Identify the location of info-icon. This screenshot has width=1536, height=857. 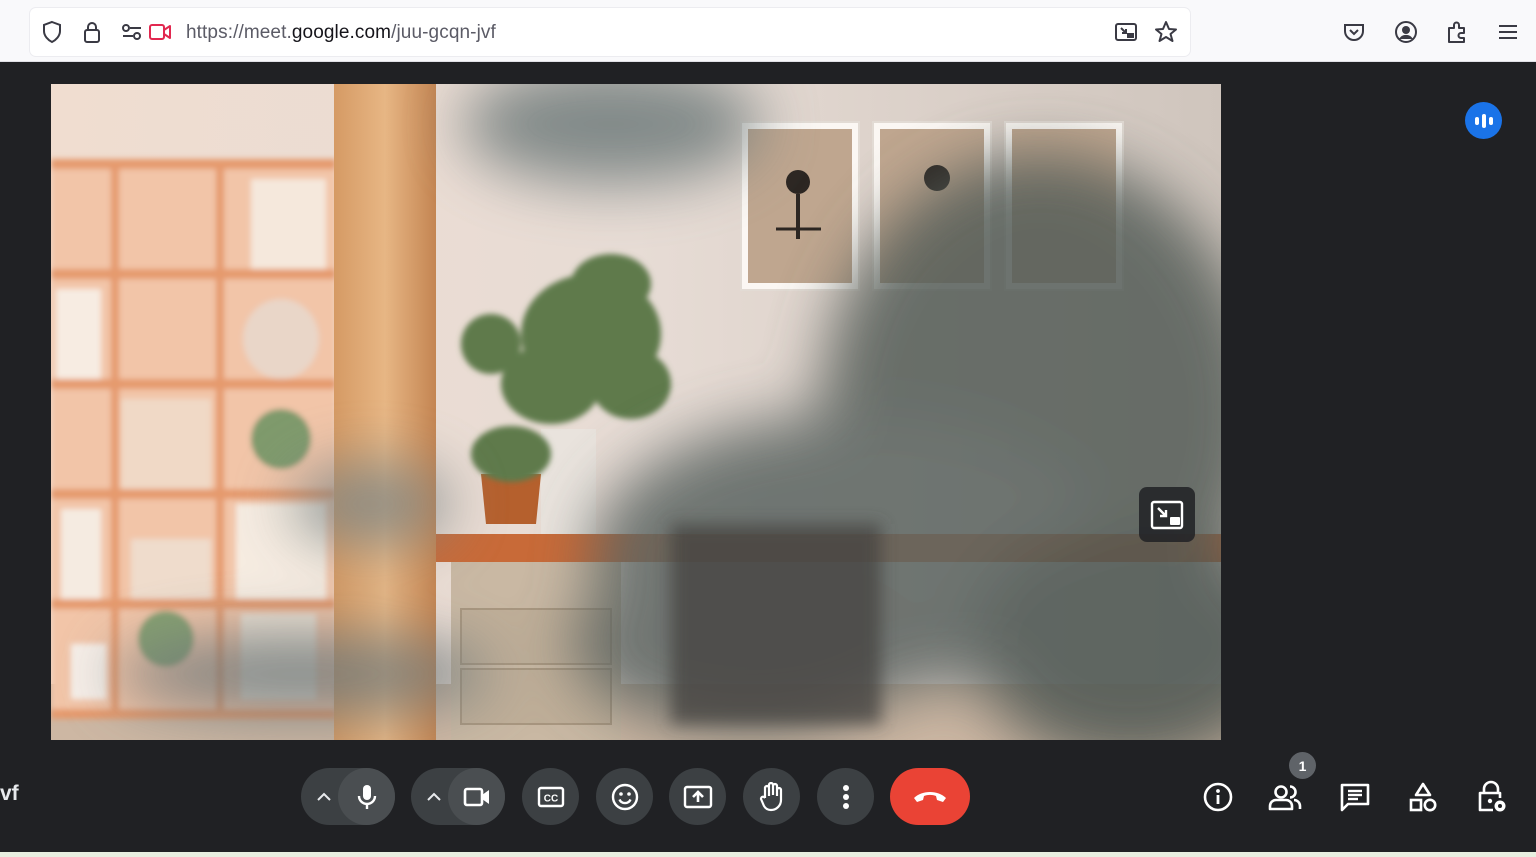
(1218, 797).